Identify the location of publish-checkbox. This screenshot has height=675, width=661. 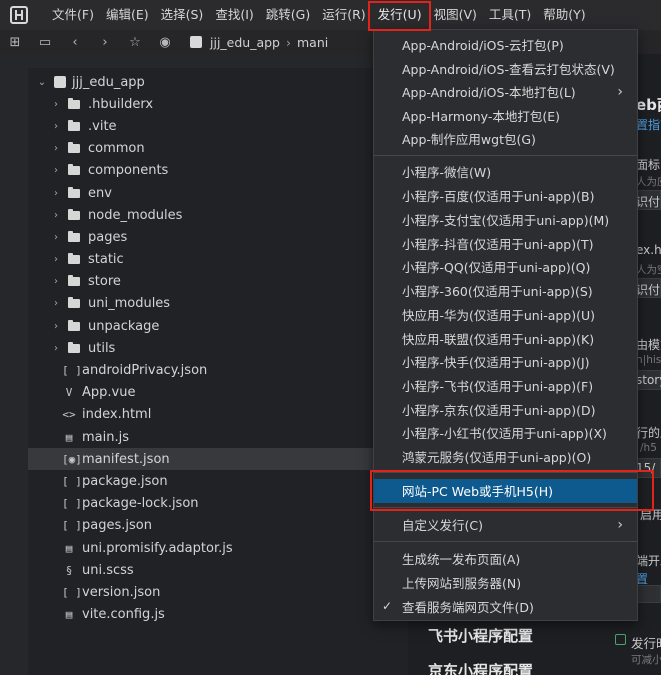
(620, 639).